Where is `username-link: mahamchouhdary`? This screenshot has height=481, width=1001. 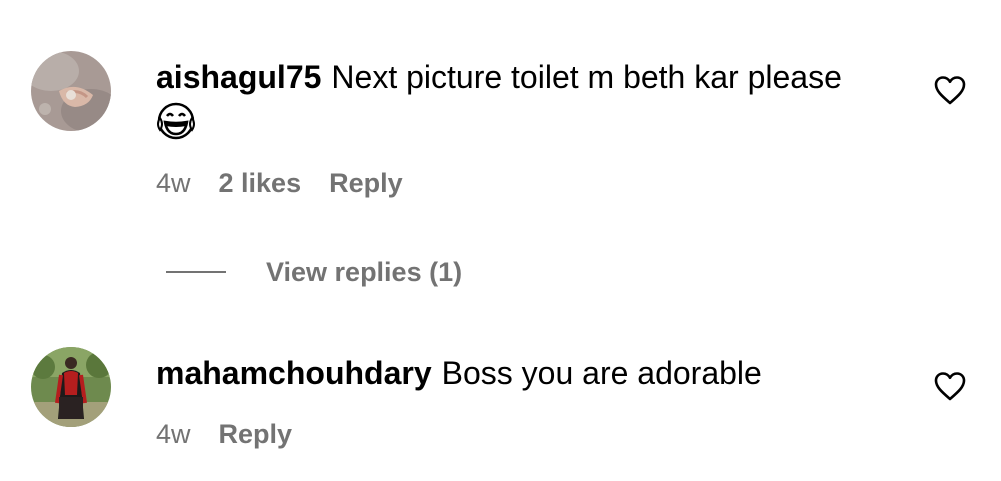 username-link: mahamchouhdary is located at coordinates (294, 373).